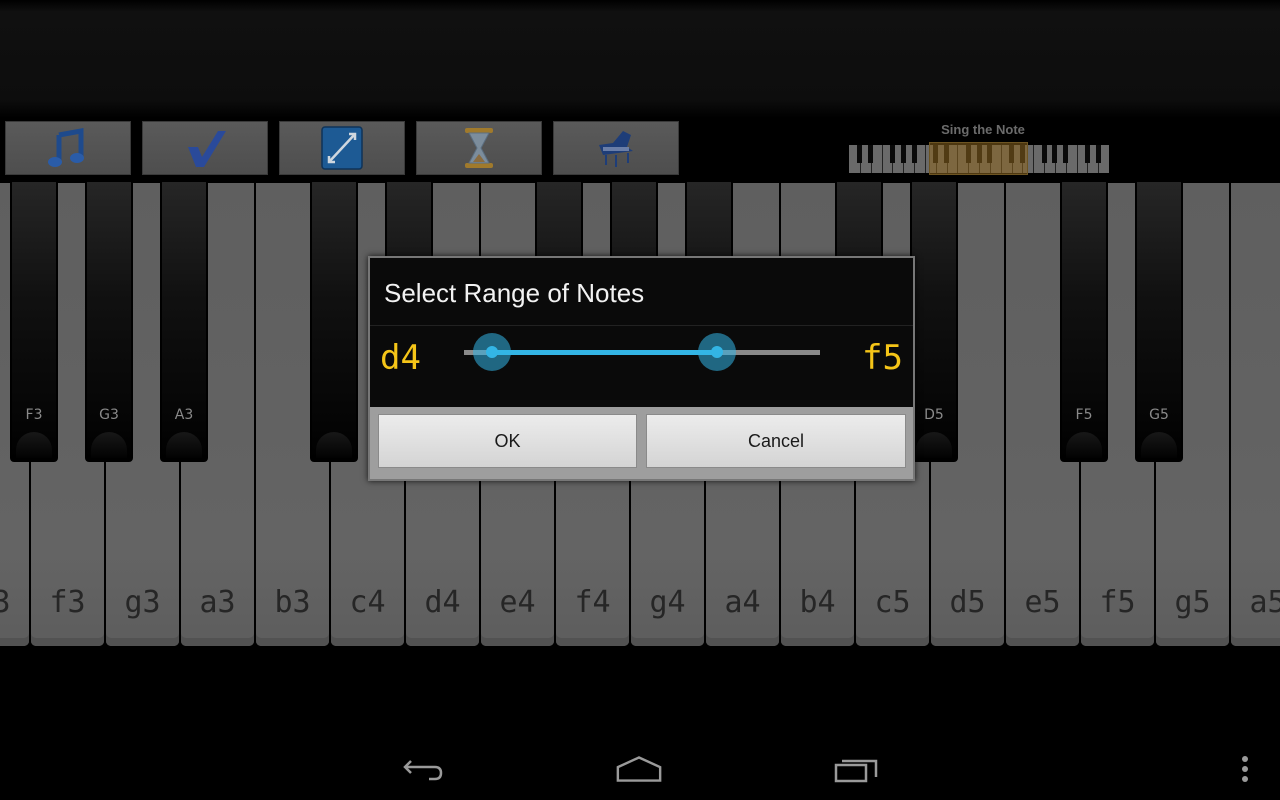 Image resolution: width=1280 pixels, height=800 pixels. I want to click on white-key-label: e4, so click(517, 602).